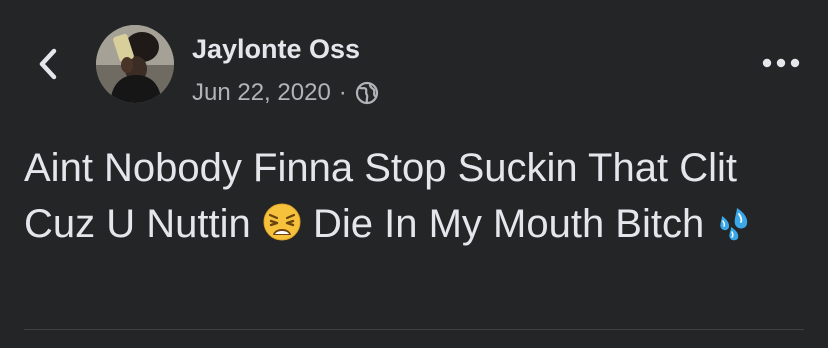  I want to click on back-button, so click(48, 64).